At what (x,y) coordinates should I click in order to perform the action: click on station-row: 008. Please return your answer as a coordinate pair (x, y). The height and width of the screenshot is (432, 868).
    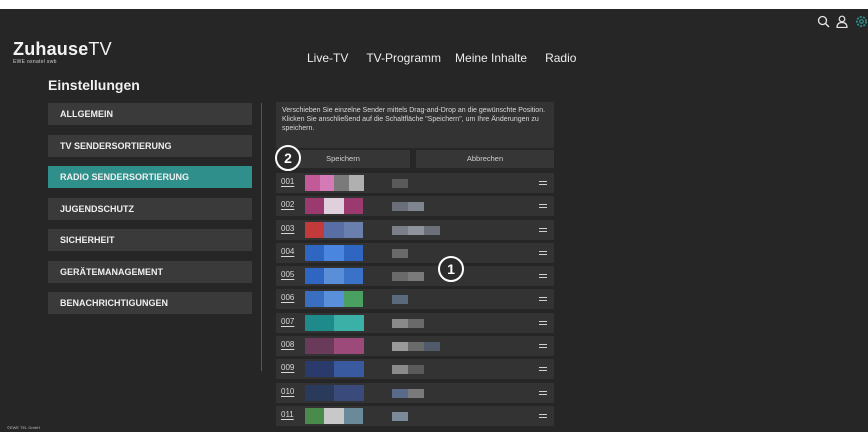
    Looking at the image, I should click on (415, 346).